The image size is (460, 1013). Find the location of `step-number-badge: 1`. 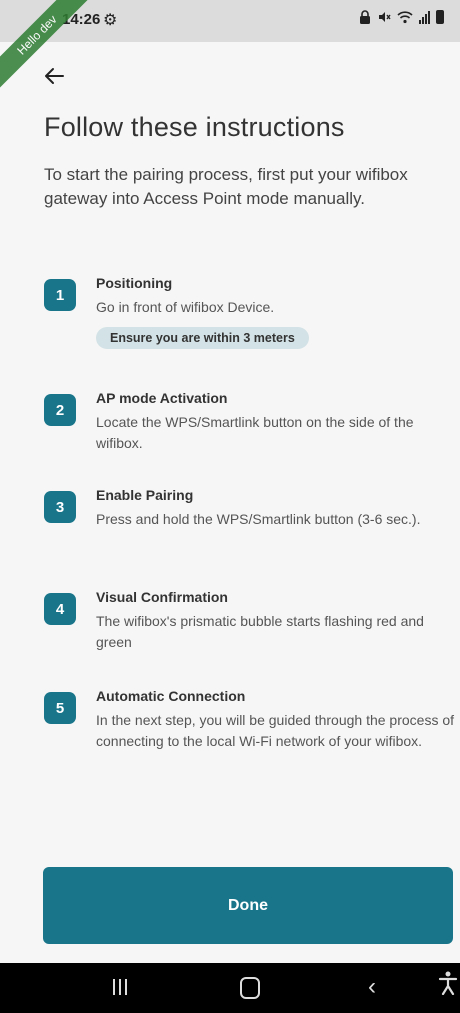

step-number-badge: 1 is located at coordinates (60, 295).